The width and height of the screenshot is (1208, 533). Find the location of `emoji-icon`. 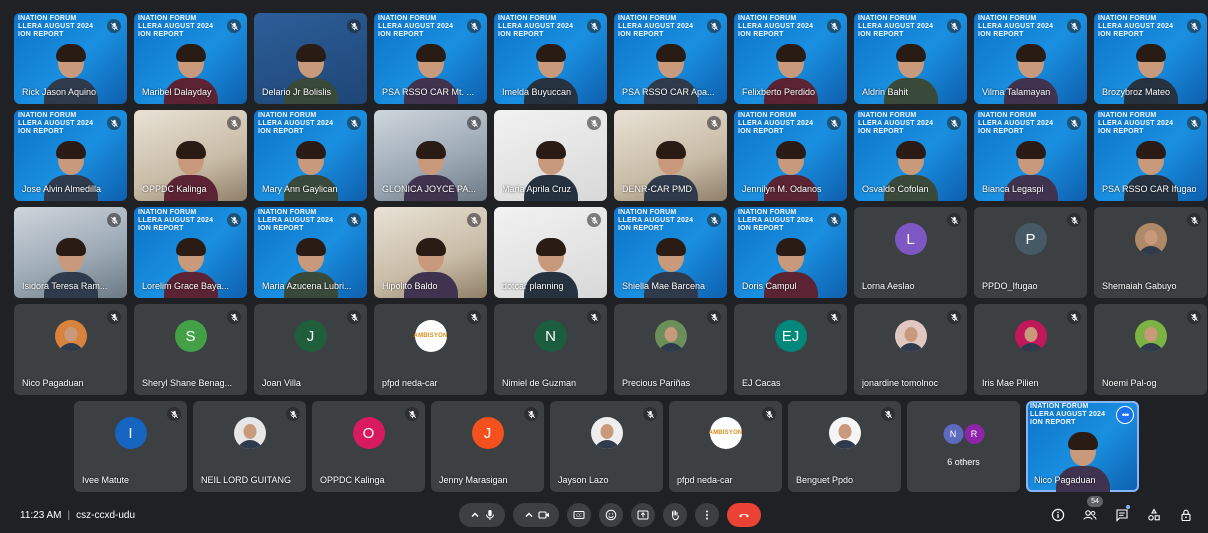

emoji-icon is located at coordinates (611, 515).